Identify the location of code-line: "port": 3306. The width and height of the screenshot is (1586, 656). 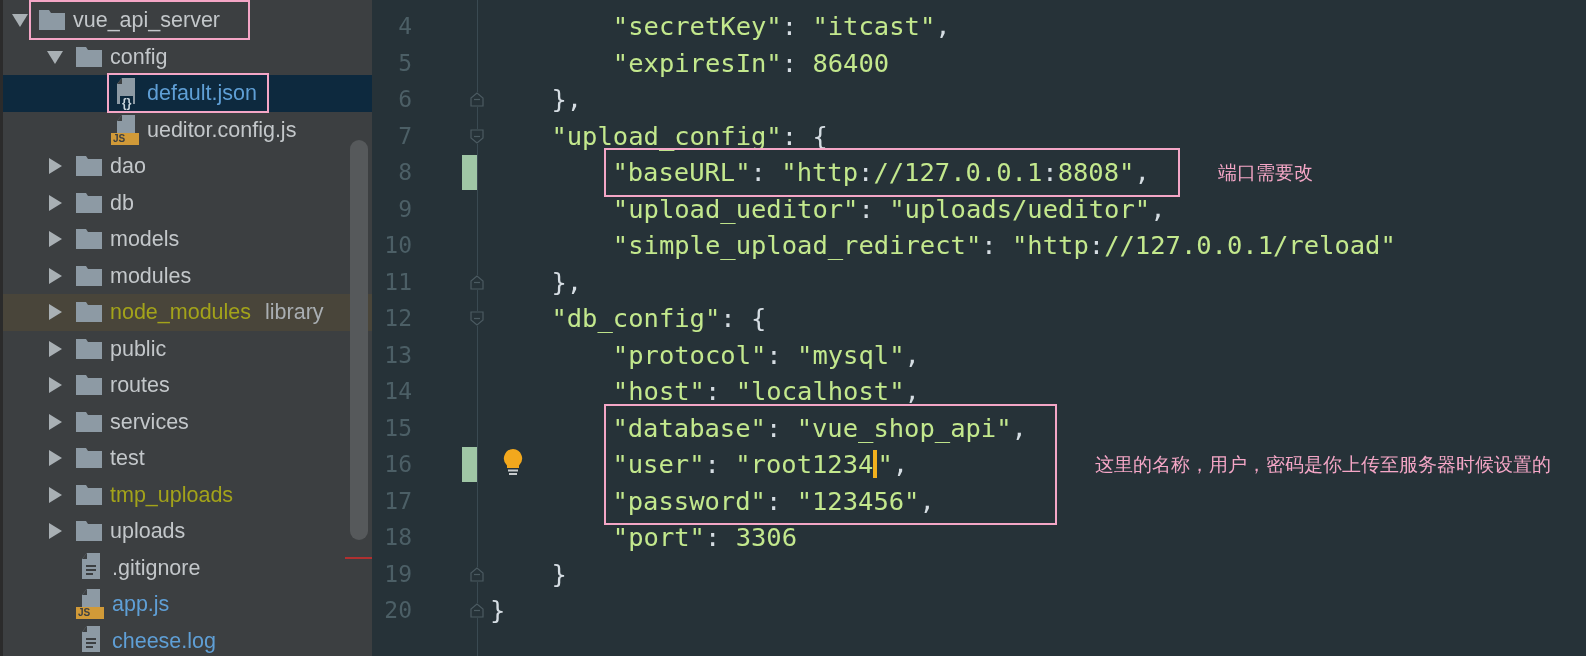
(704, 537).